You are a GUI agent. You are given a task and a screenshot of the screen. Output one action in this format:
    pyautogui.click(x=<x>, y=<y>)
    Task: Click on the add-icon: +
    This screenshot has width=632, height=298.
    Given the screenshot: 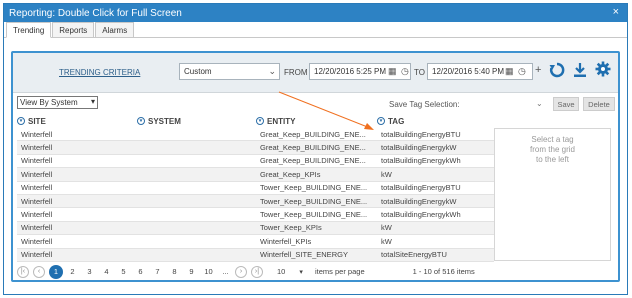 What is the action you would take?
    pyautogui.click(x=538, y=70)
    